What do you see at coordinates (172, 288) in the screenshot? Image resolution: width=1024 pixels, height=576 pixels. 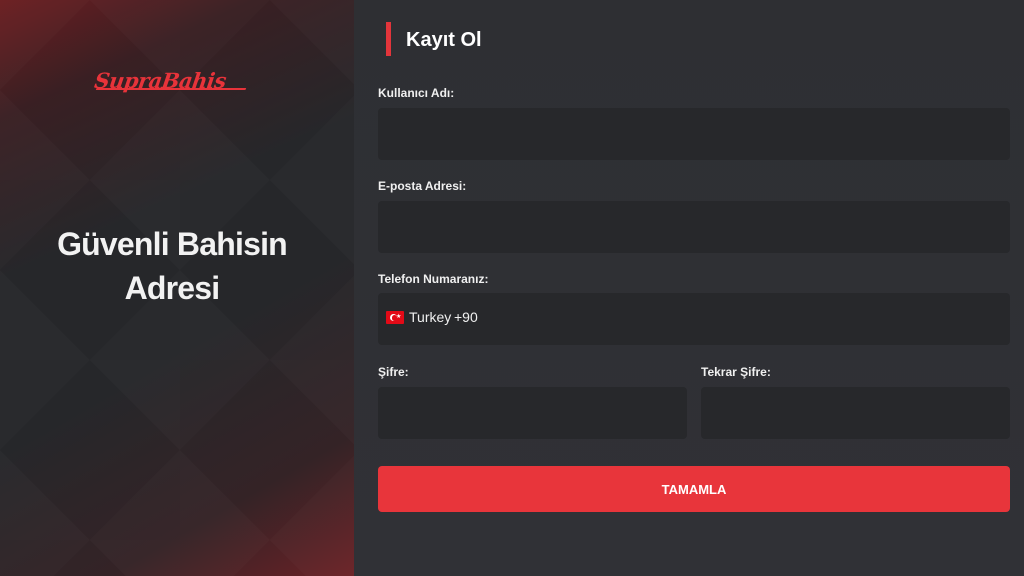 I see `tagline-line-2: Adresi` at bounding box center [172, 288].